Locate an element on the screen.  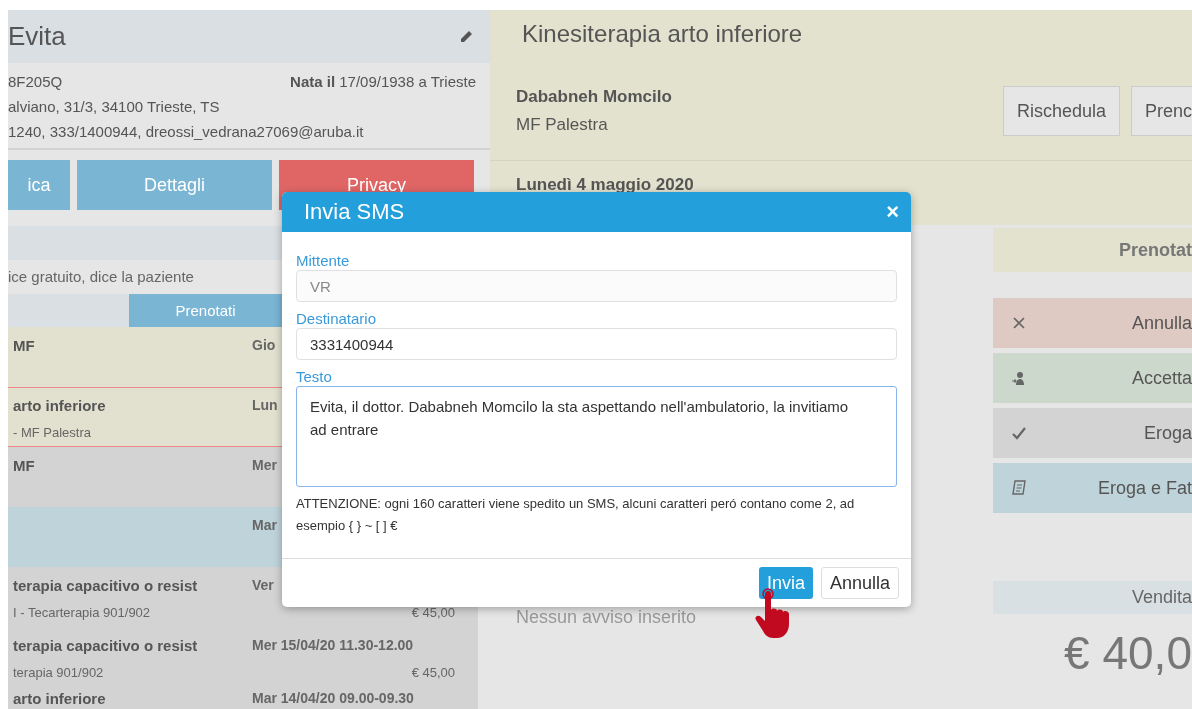
appointment-heading: Kinesiterapia arto inferiore is located at coordinates (662, 34).